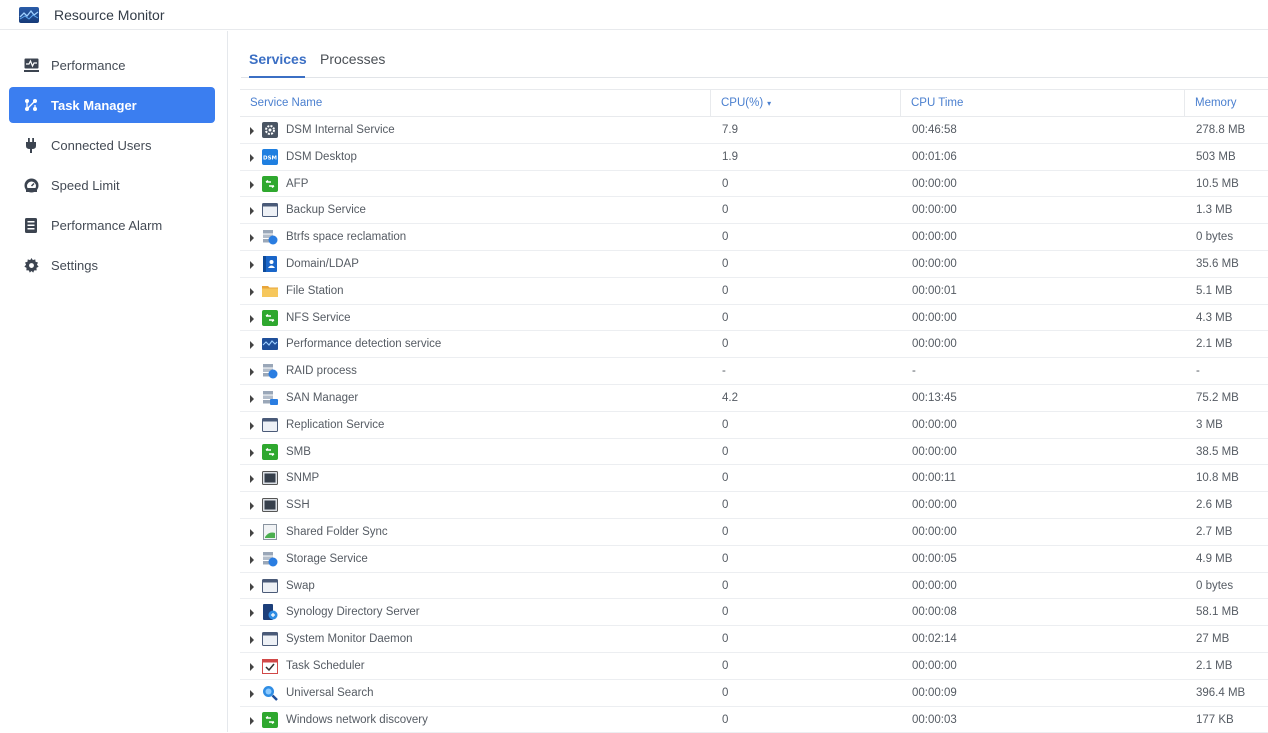 This screenshot has width=1268, height=733. I want to click on cpu-percent: 1.9, so click(730, 156).